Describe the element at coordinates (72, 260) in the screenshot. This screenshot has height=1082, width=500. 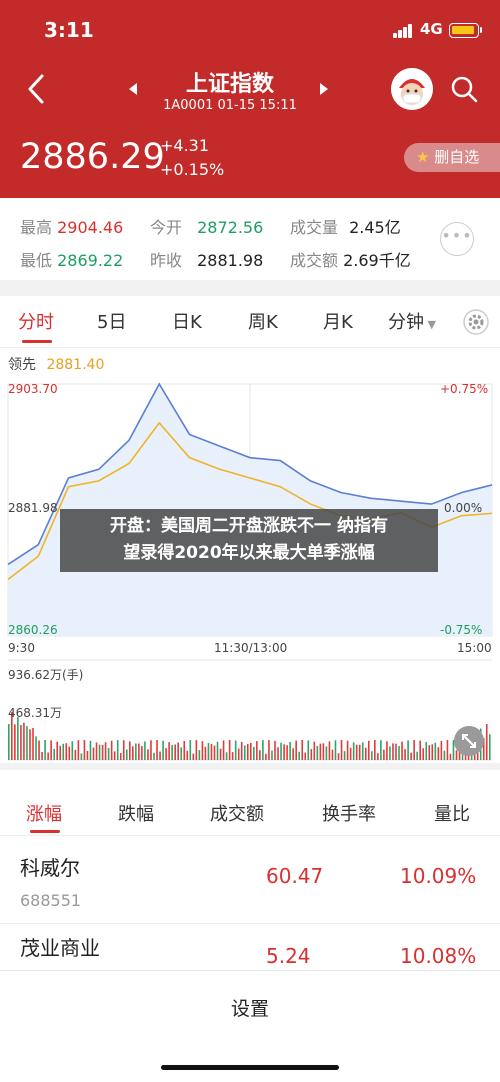
I see `stat-low: 最低 2869.22` at that location.